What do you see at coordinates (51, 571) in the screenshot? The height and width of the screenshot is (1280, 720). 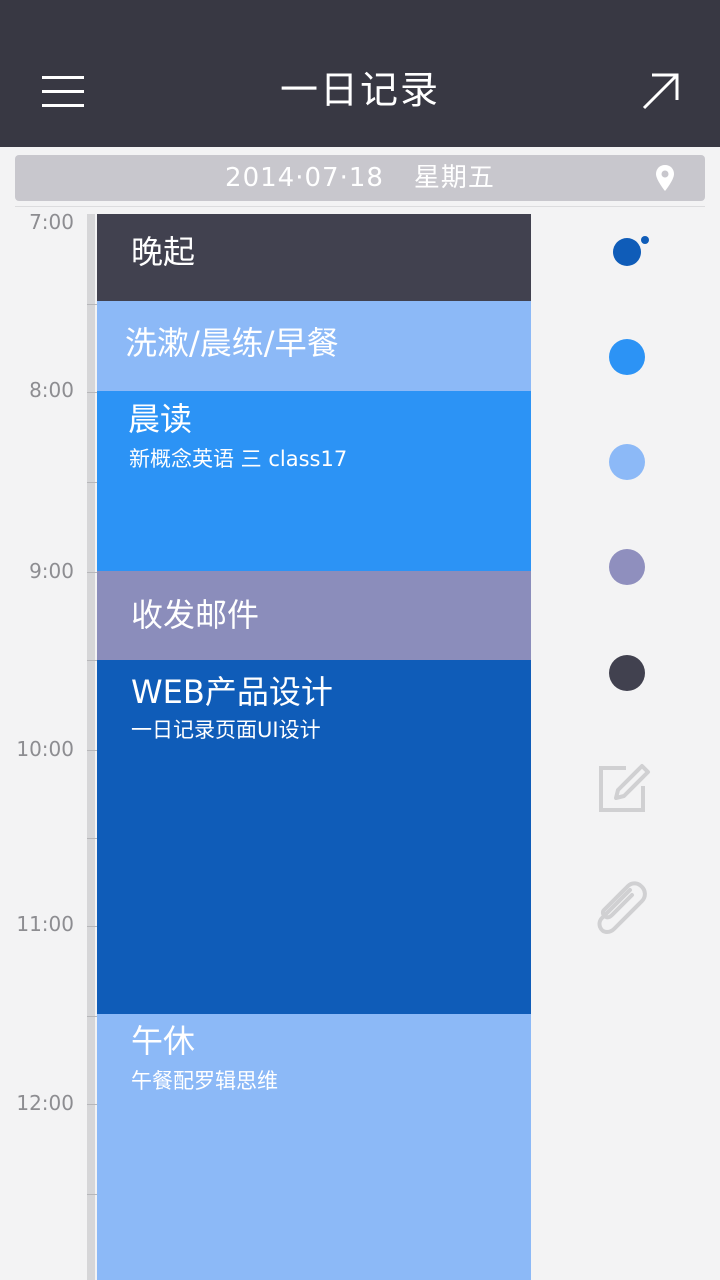 I see `hour-label: 9:00` at bounding box center [51, 571].